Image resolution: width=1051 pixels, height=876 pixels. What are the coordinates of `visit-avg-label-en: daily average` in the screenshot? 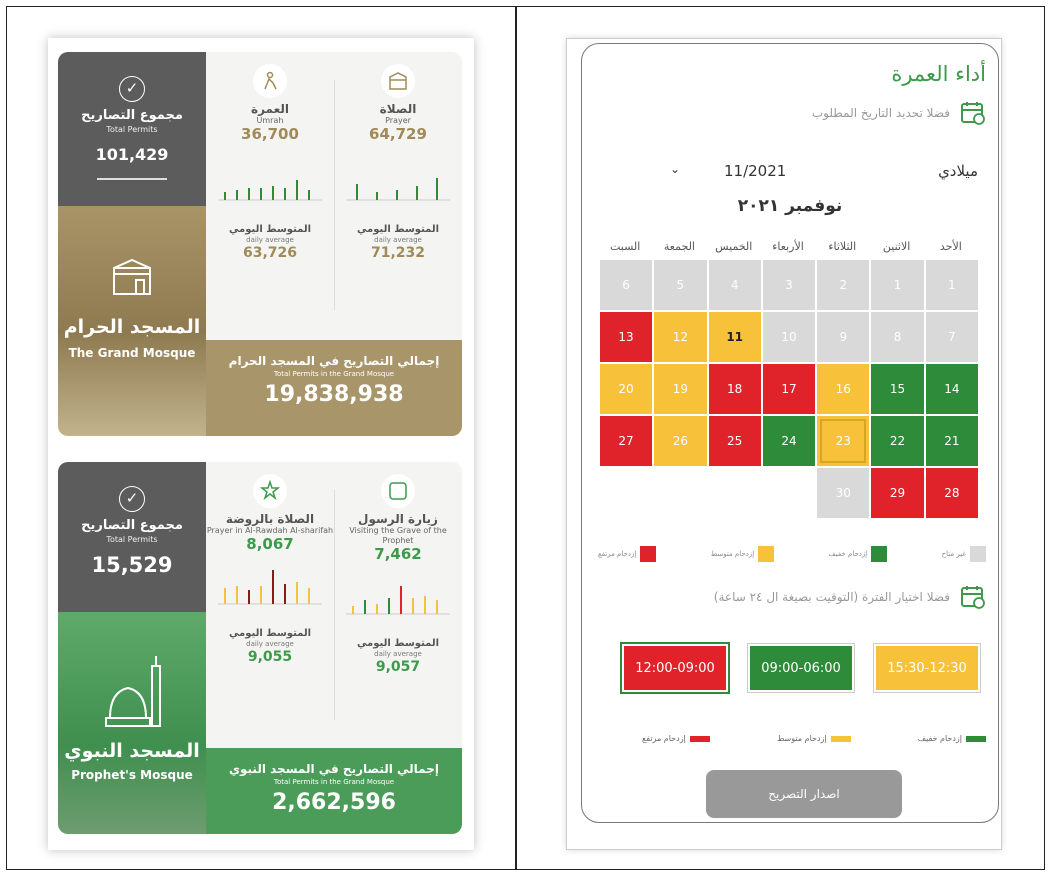 It's located at (398, 654).